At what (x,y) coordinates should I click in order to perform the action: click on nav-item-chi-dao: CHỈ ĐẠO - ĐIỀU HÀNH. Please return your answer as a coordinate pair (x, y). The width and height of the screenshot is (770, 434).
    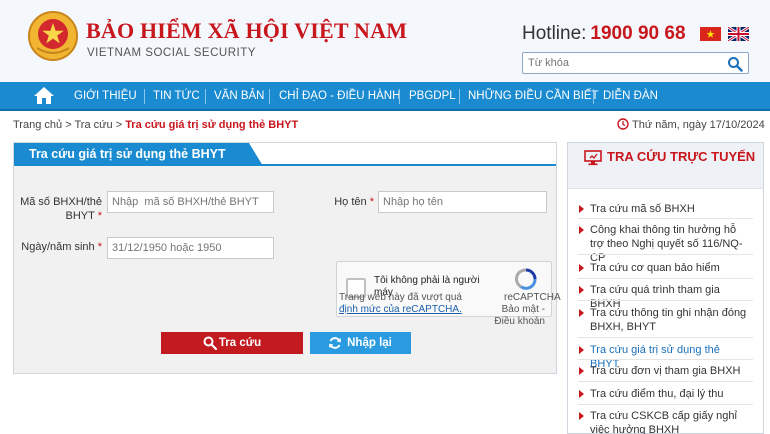
    Looking at the image, I should click on (339, 96).